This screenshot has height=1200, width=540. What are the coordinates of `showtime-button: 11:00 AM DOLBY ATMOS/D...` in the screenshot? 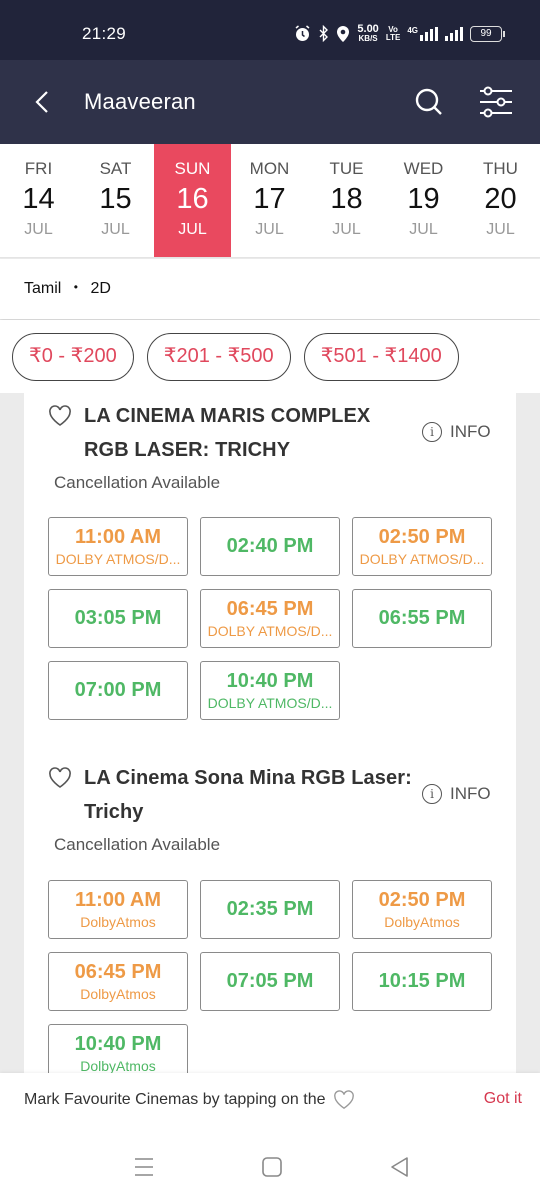 It's located at (118, 546).